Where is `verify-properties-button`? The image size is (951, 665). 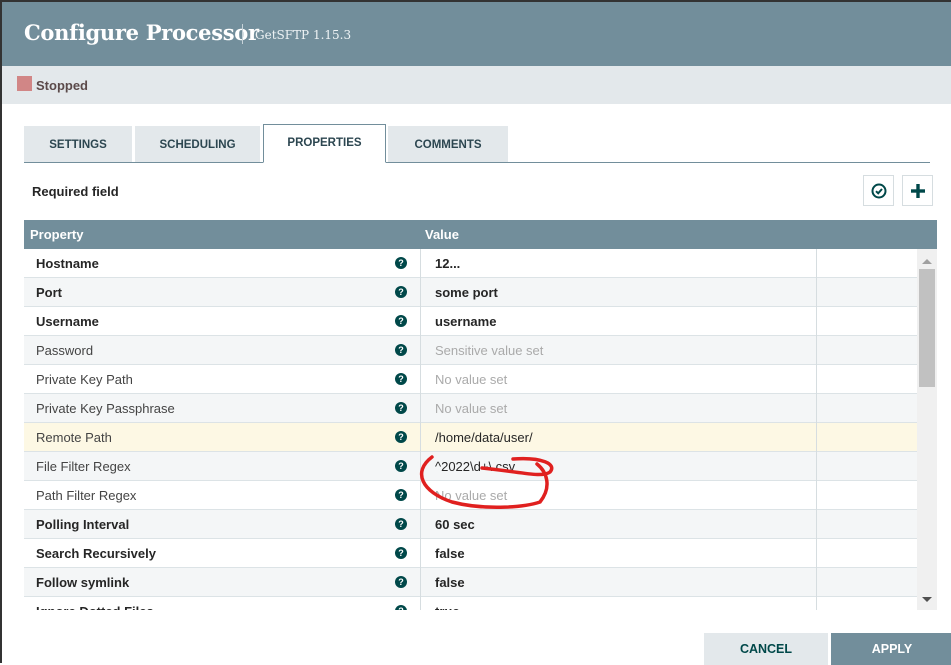 verify-properties-button is located at coordinates (878, 190).